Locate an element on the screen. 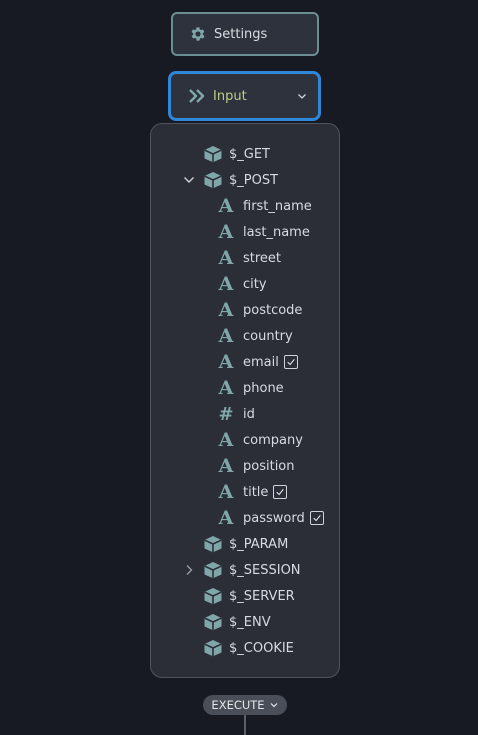 The width and height of the screenshot is (478, 735). input-label: Input is located at coordinates (230, 96).